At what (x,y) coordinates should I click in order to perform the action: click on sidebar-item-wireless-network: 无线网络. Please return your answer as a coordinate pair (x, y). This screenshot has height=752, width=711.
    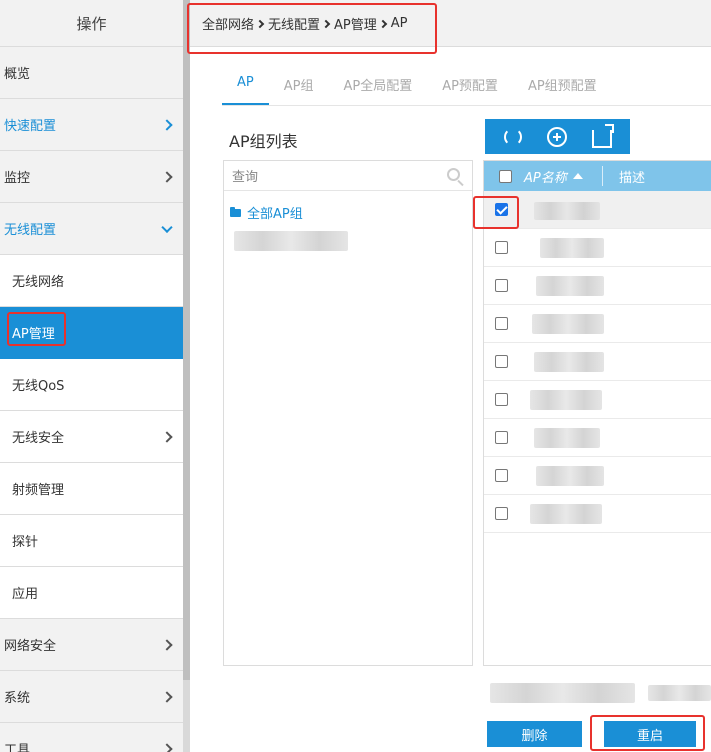
    Looking at the image, I should click on (91, 281).